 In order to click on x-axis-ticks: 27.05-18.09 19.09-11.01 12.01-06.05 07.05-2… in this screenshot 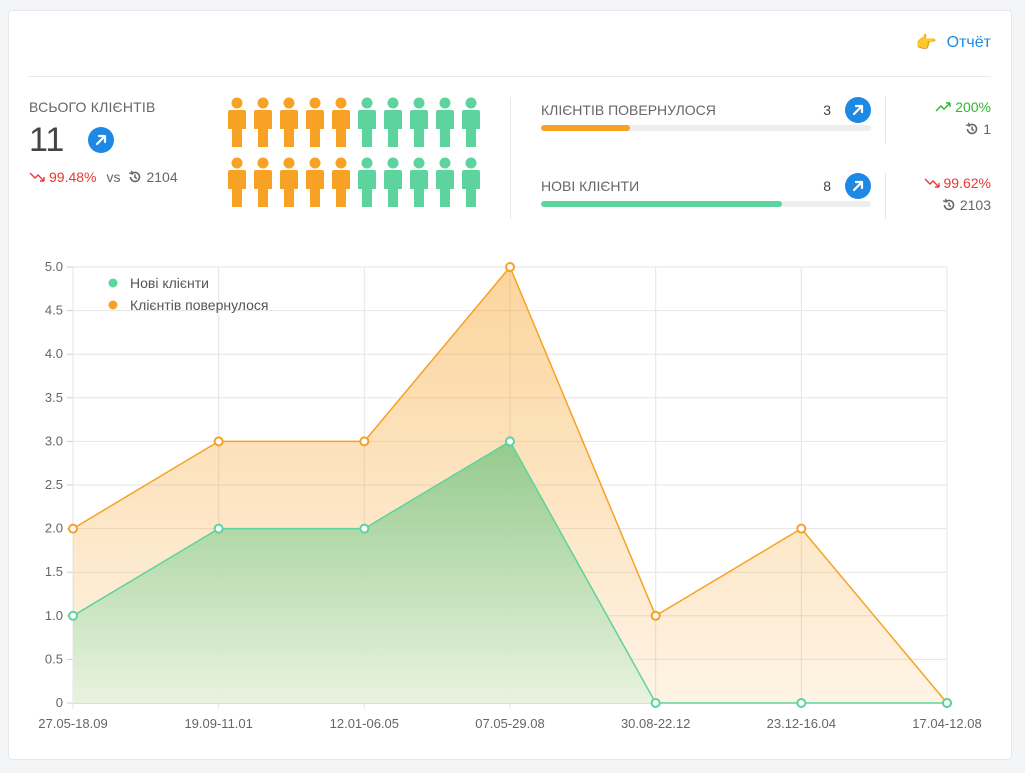, I will do `click(509, 723)`.